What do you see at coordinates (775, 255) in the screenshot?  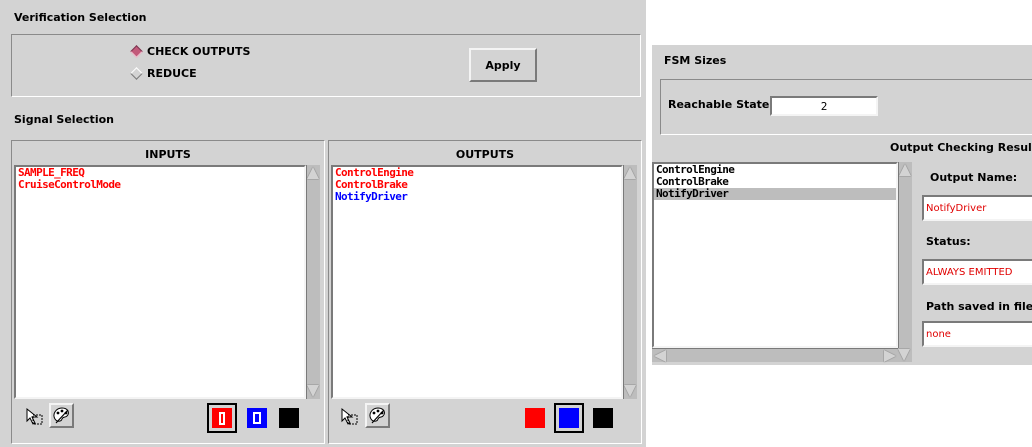 I see `results-listbox: ControlEngine ControlBrake NotifyDriver` at bounding box center [775, 255].